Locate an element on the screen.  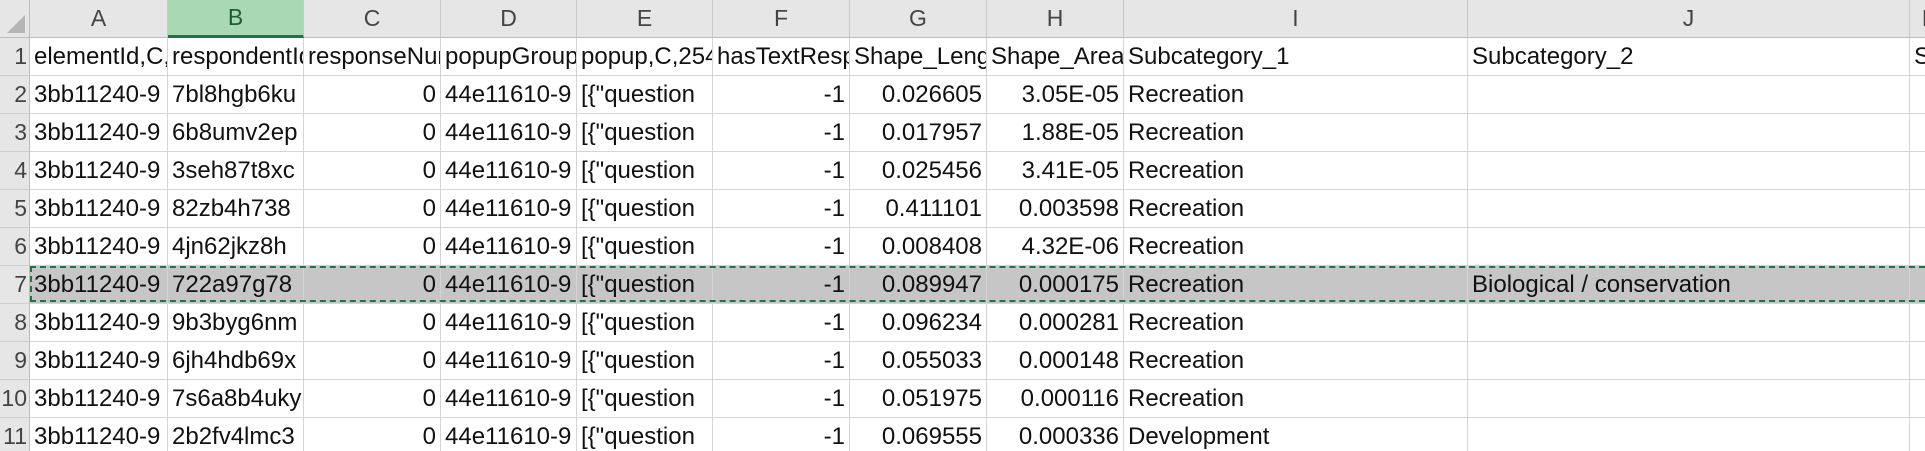
cell-c11: 0 is located at coordinates (372, 434).